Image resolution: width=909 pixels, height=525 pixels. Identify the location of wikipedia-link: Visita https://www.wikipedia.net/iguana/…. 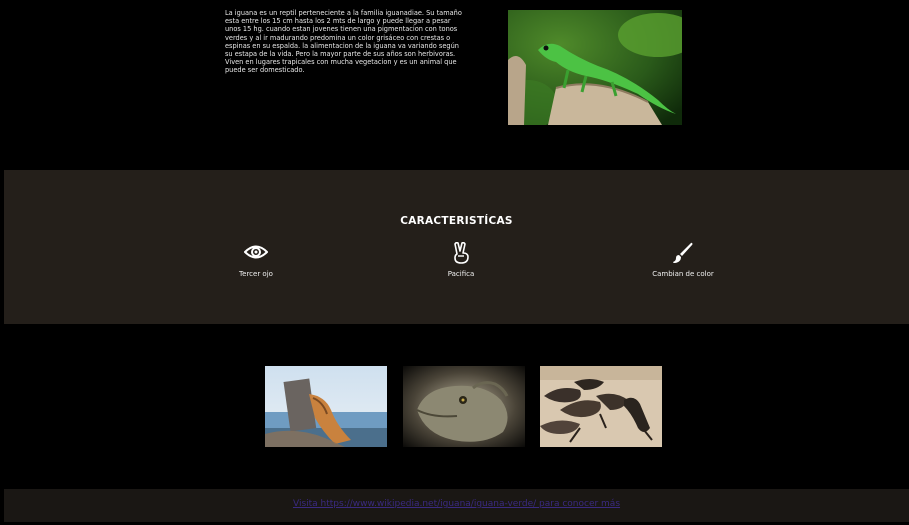
(456, 504).